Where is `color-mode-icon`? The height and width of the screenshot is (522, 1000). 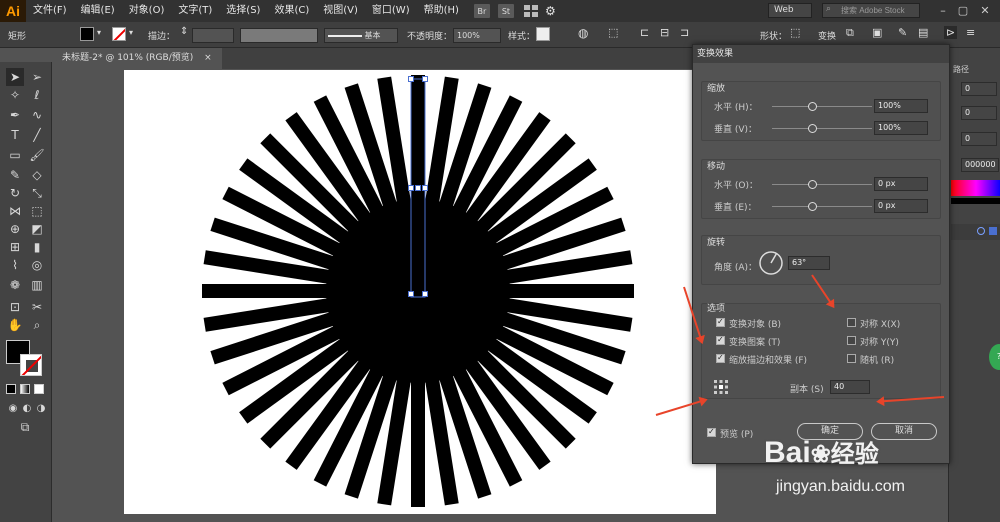 color-mode-icon is located at coordinates (11, 389).